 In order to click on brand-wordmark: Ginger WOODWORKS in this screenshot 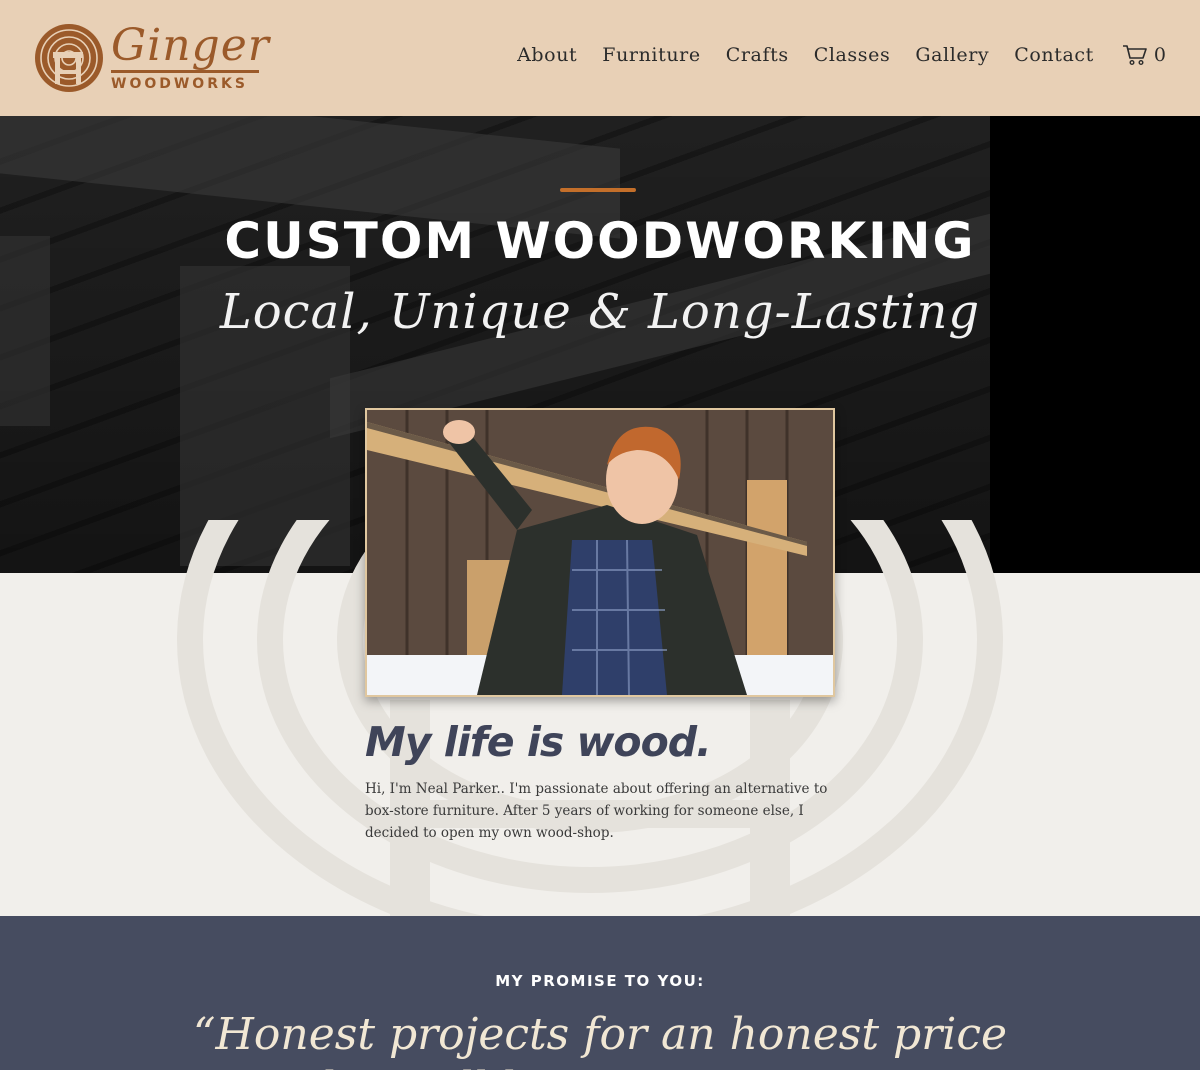, I will do `click(190, 58)`.